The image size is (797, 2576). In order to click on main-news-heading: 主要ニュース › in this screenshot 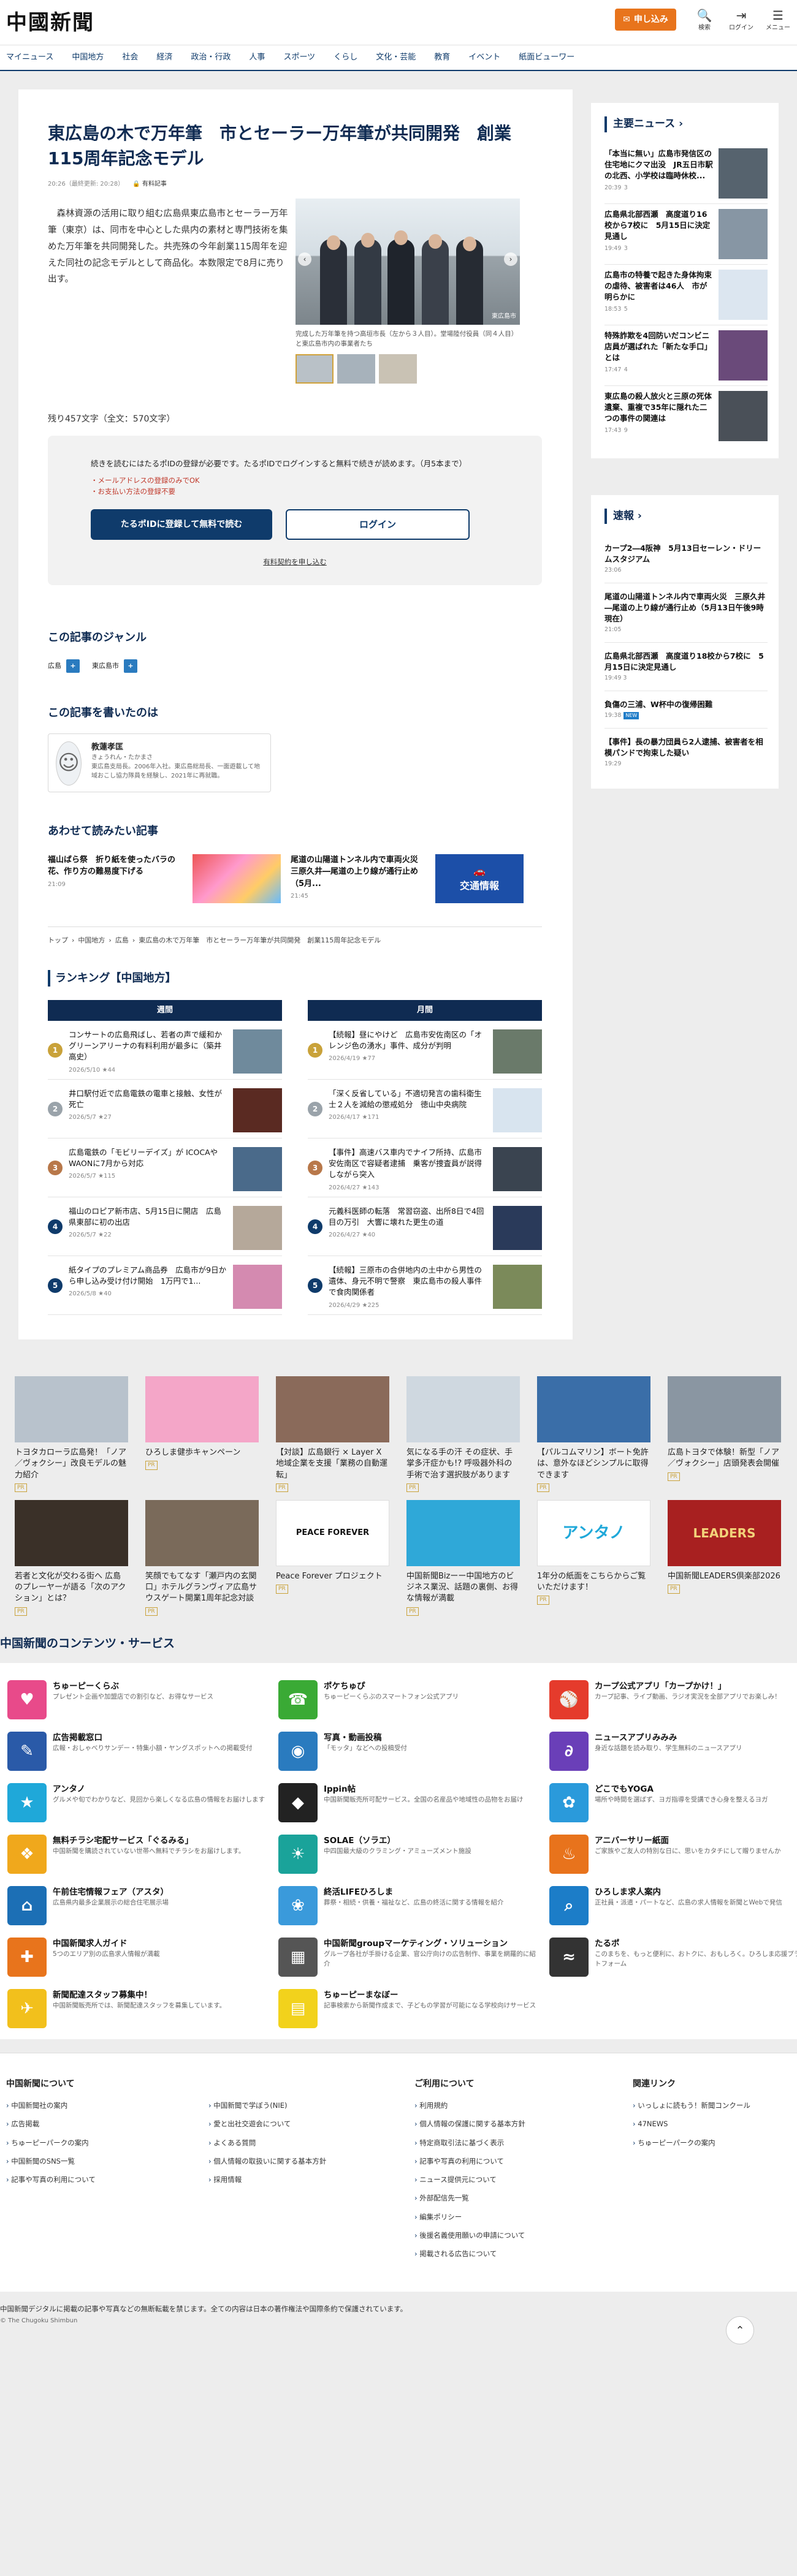, I will do `click(686, 124)`.